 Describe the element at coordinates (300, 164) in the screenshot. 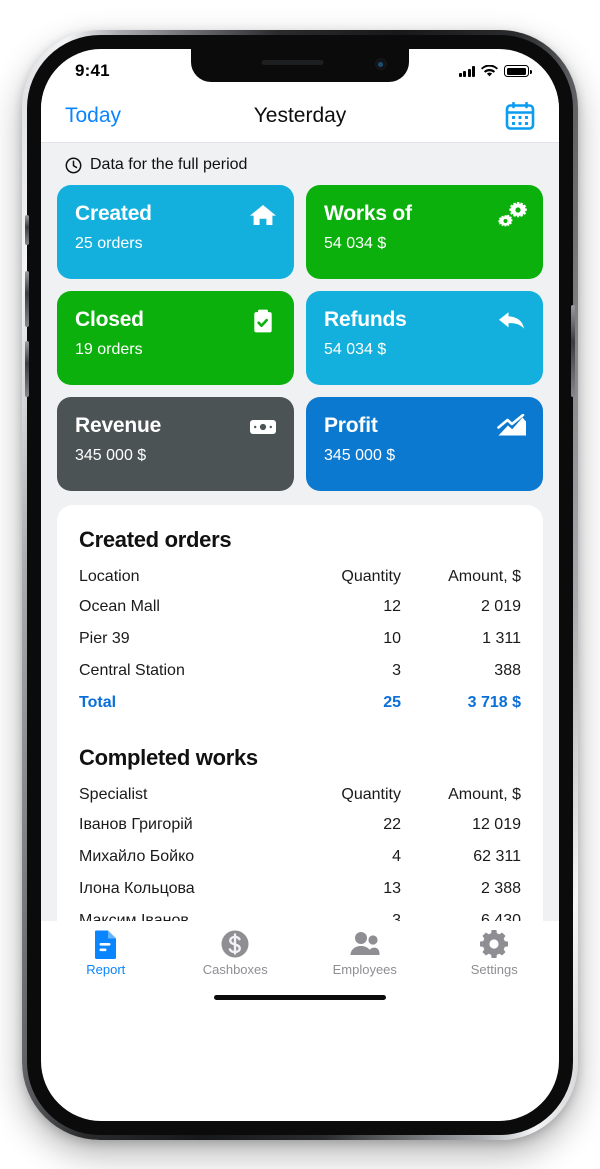

I see `period-row: Data for the full period` at that location.